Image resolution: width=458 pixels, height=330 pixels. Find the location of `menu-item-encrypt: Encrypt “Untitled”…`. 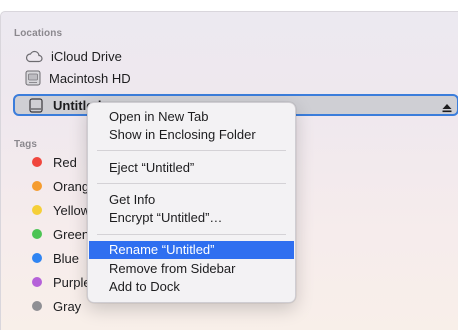

menu-item-encrypt: Encrypt “Untitled”… is located at coordinates (191, 218).